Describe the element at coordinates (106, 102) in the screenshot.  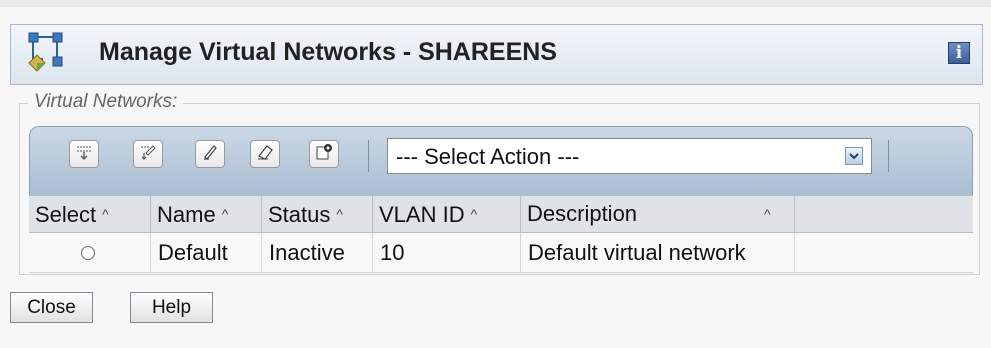
I see `fieldset-legend: Virtual Networks:` at that location.